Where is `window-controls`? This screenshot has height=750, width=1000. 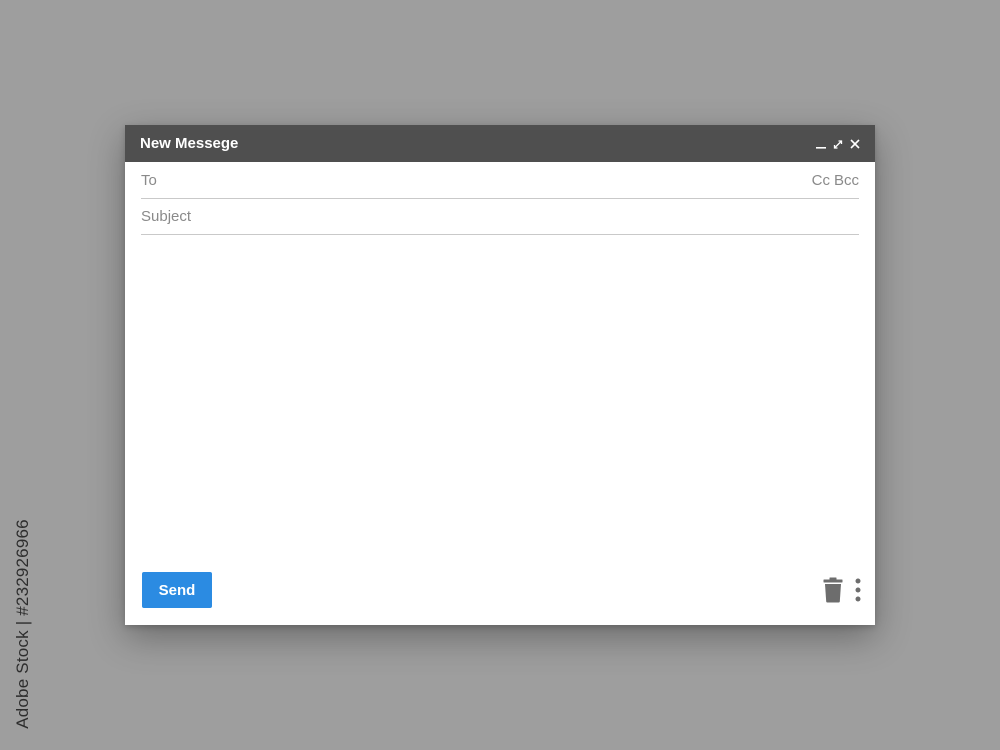 window-controls is located at coordinates (838, 144).